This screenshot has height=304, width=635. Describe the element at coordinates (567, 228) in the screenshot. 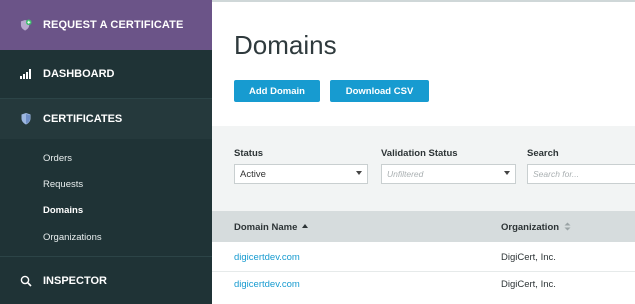

I see `sort-icon` at that location.